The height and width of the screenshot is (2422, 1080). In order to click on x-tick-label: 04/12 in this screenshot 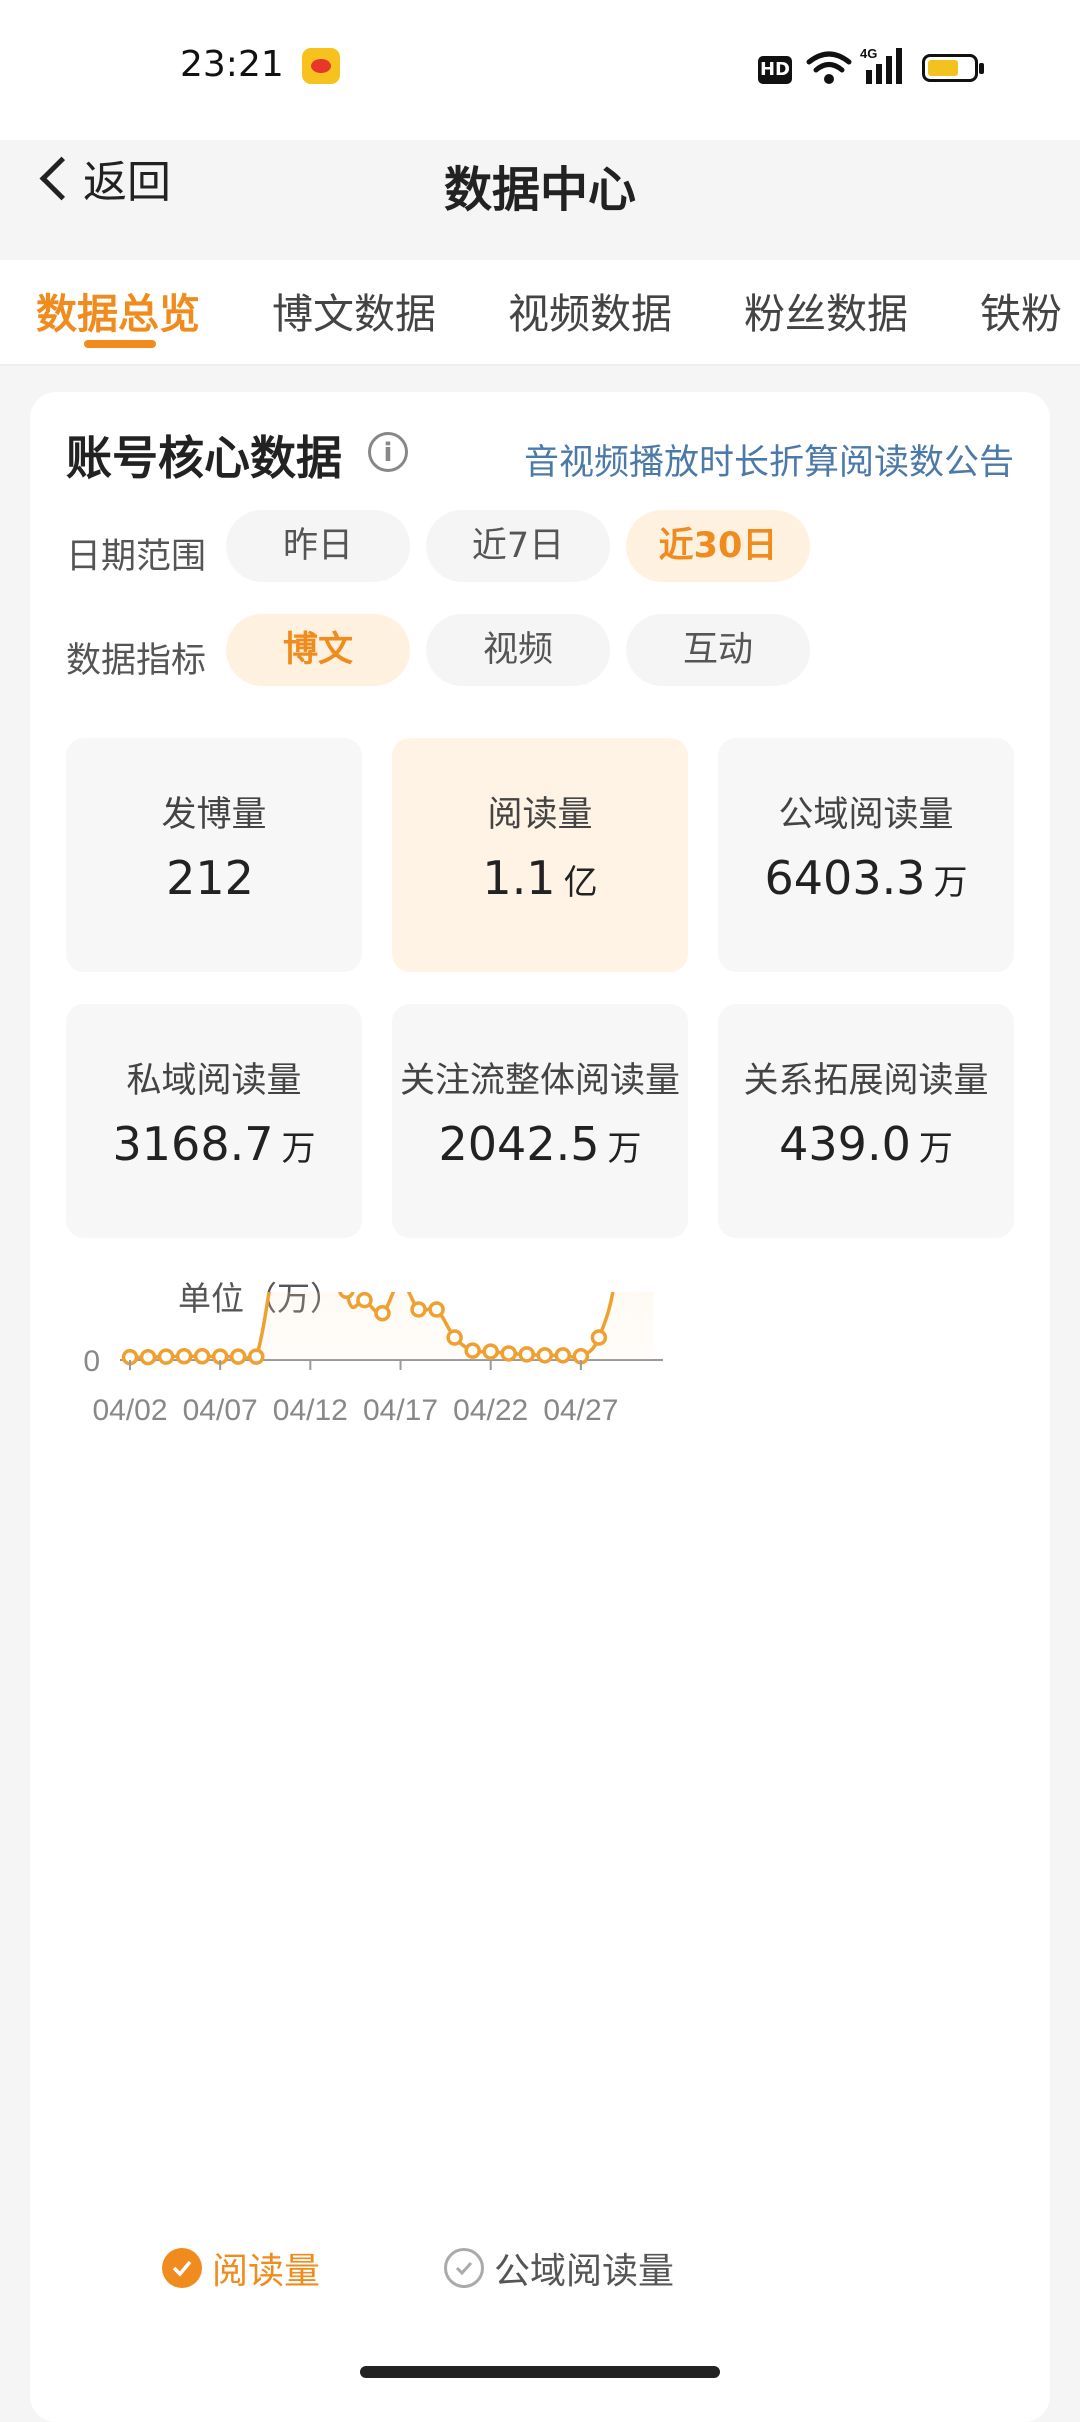, I will do `click(310, 1410)`.